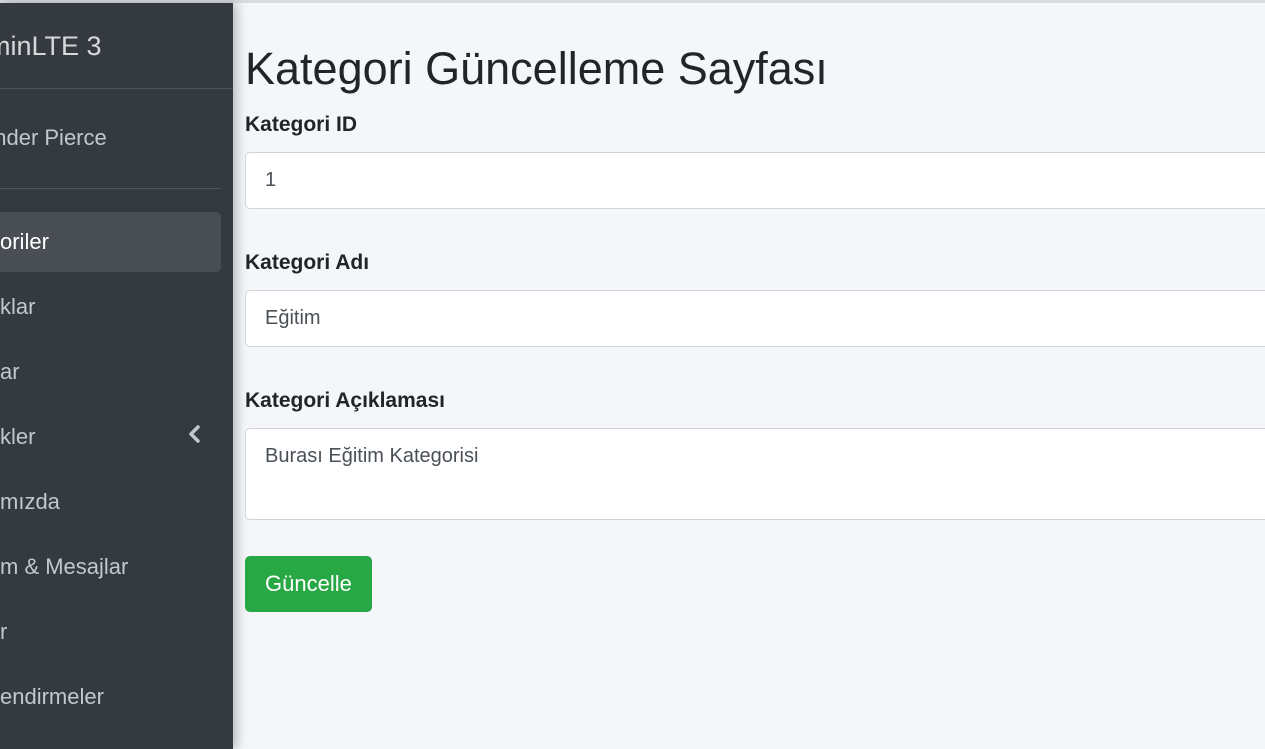  Describe the element at coordinates (52, 696) in the screenshot. I see `sidebar-item-label: endirmeler` at that location.